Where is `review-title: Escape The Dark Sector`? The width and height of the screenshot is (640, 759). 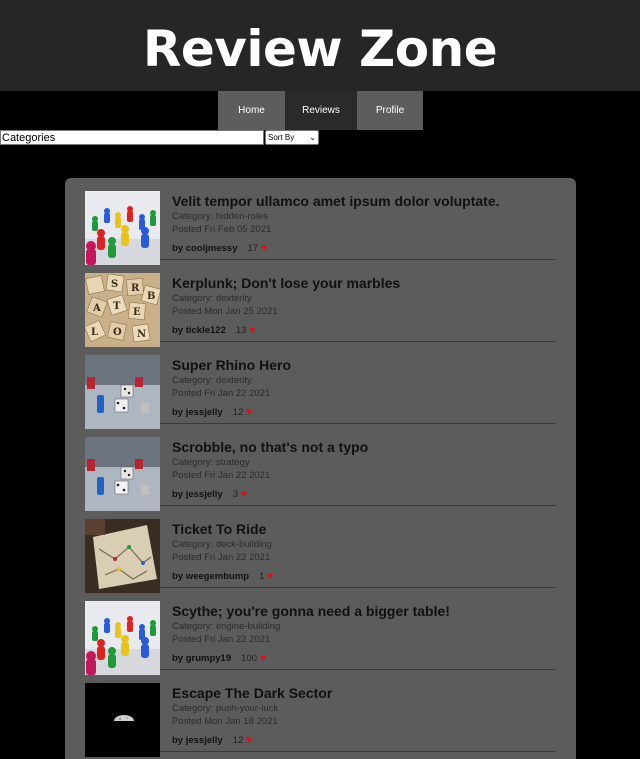 review-title: Escape The Dark Sector is located at coordinates (252, 693).